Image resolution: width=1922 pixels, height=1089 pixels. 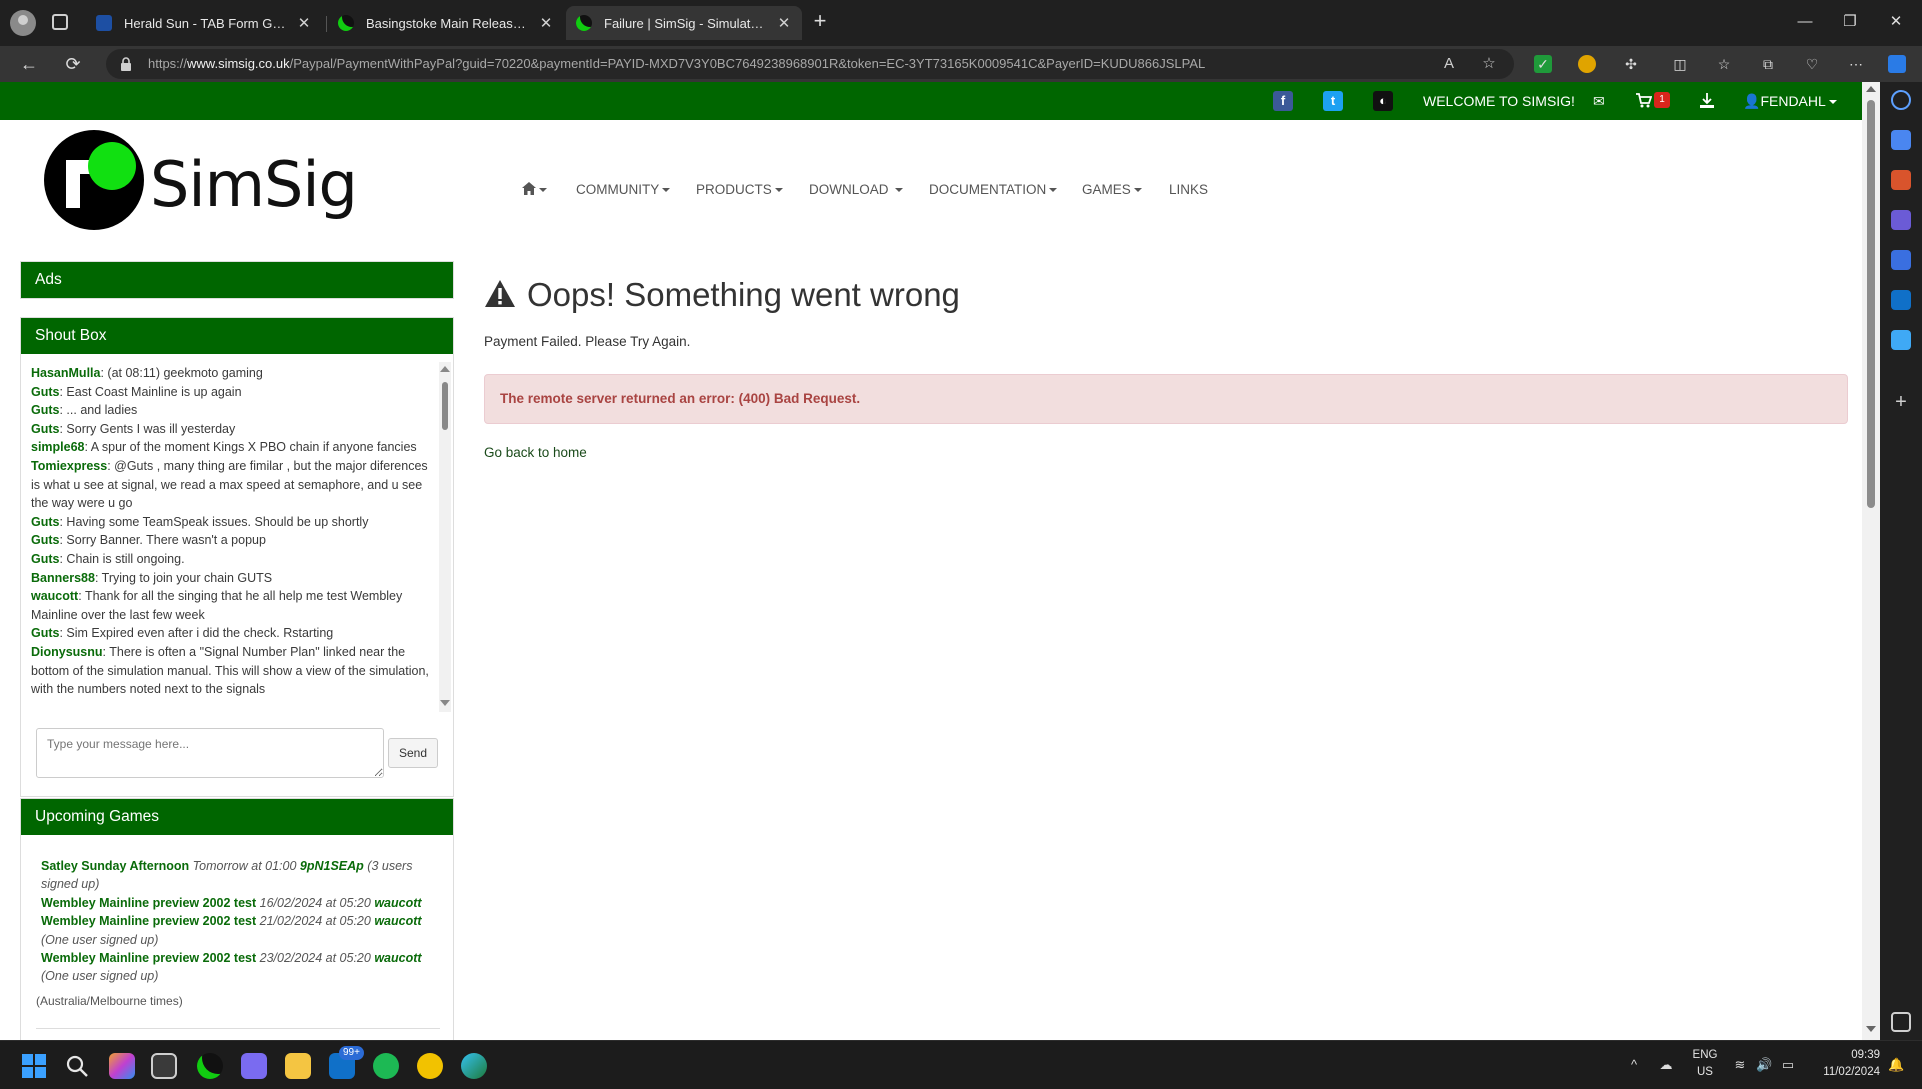 I want to click on nav-games: GAMES, so click(x=1112, y=189).